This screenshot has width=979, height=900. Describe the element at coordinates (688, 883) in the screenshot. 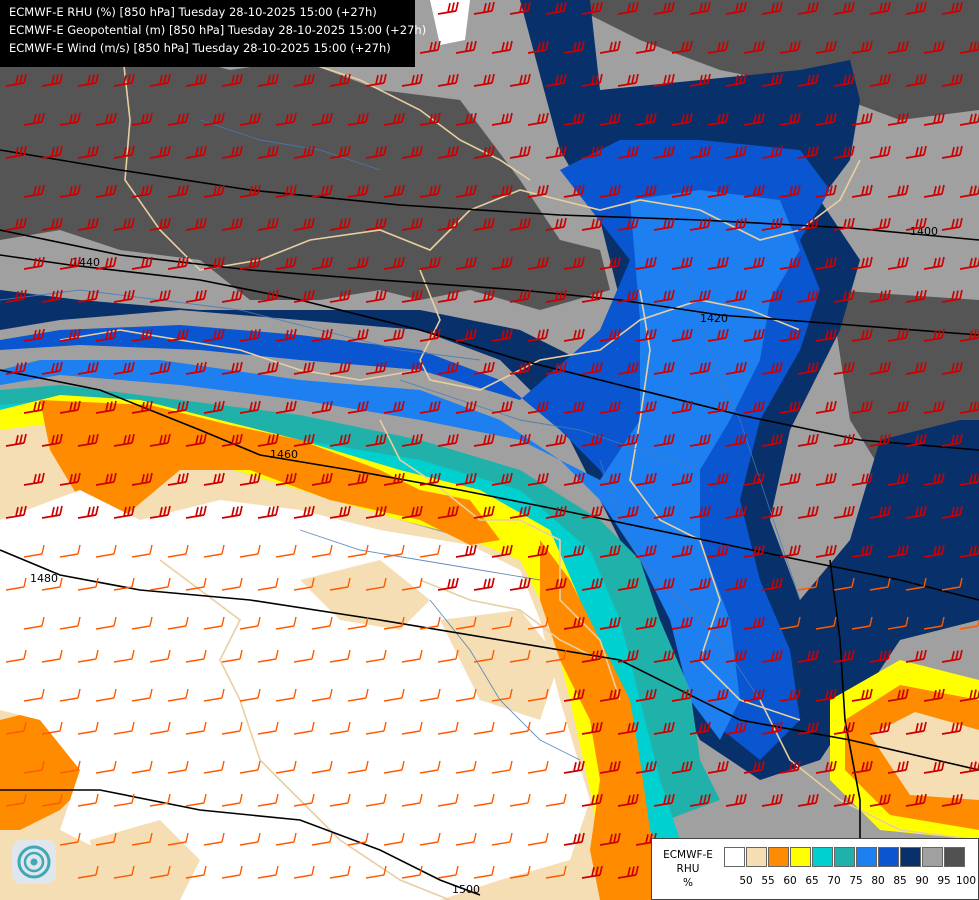

I see `legend-title-unit: %` at that location.